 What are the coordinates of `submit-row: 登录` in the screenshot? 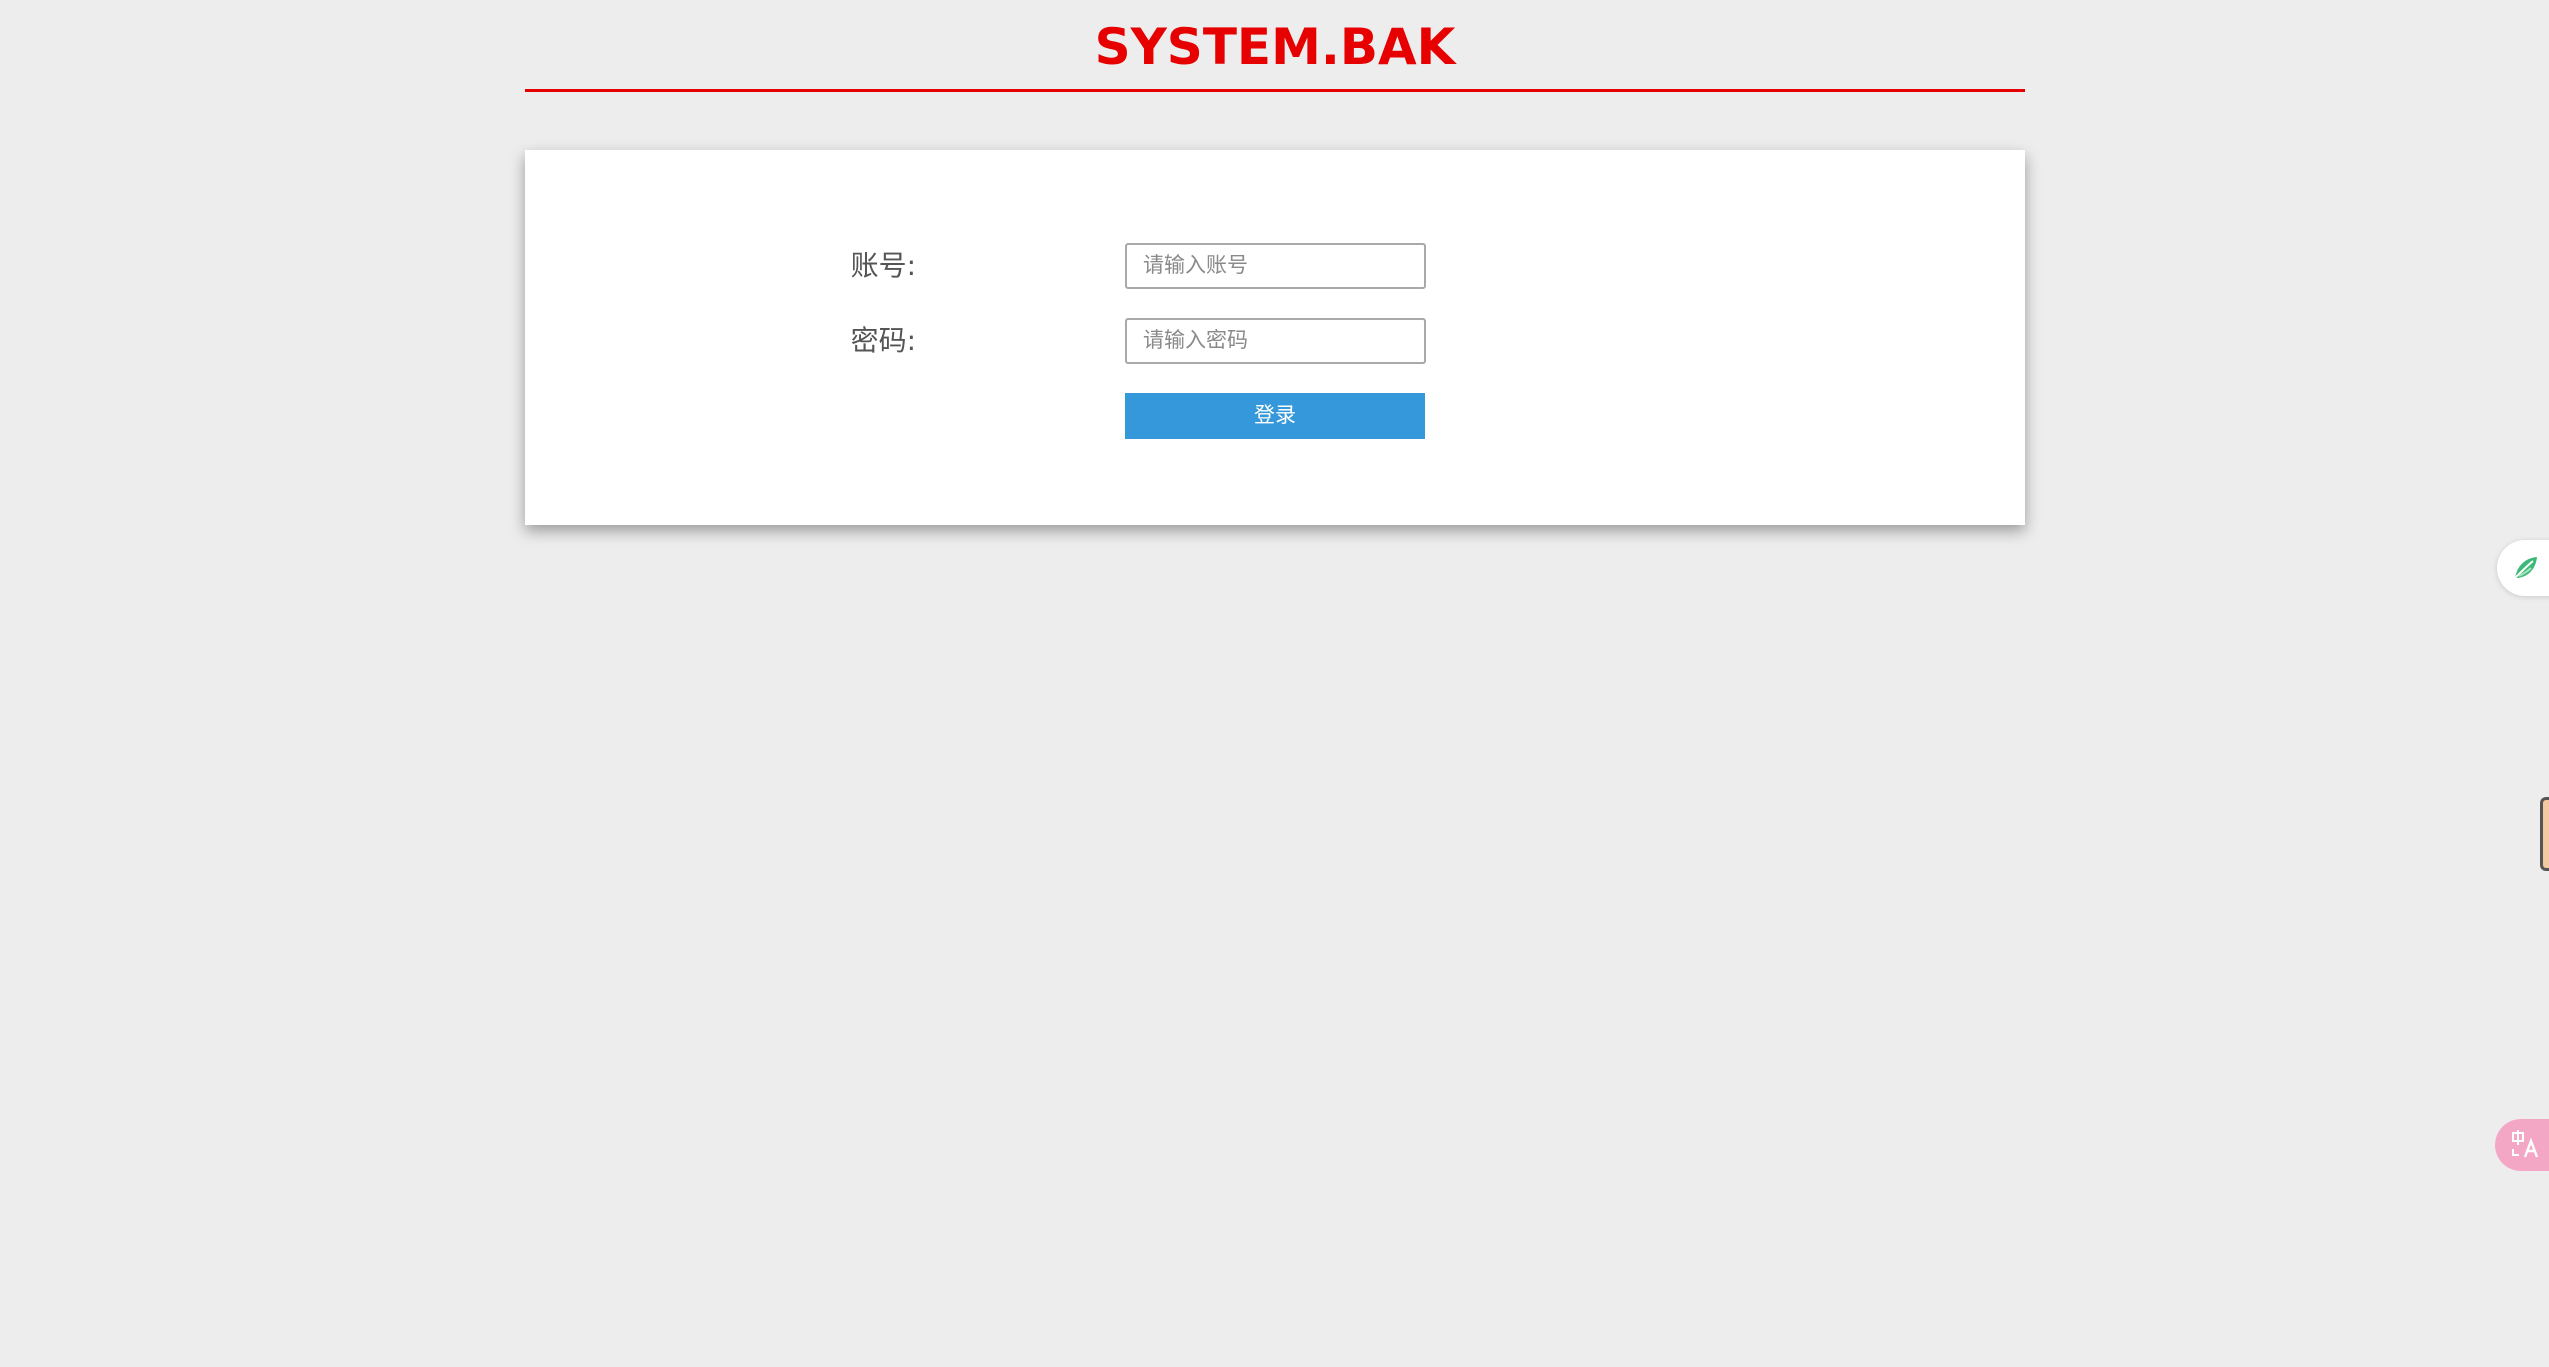 It's located at (1275, 416).